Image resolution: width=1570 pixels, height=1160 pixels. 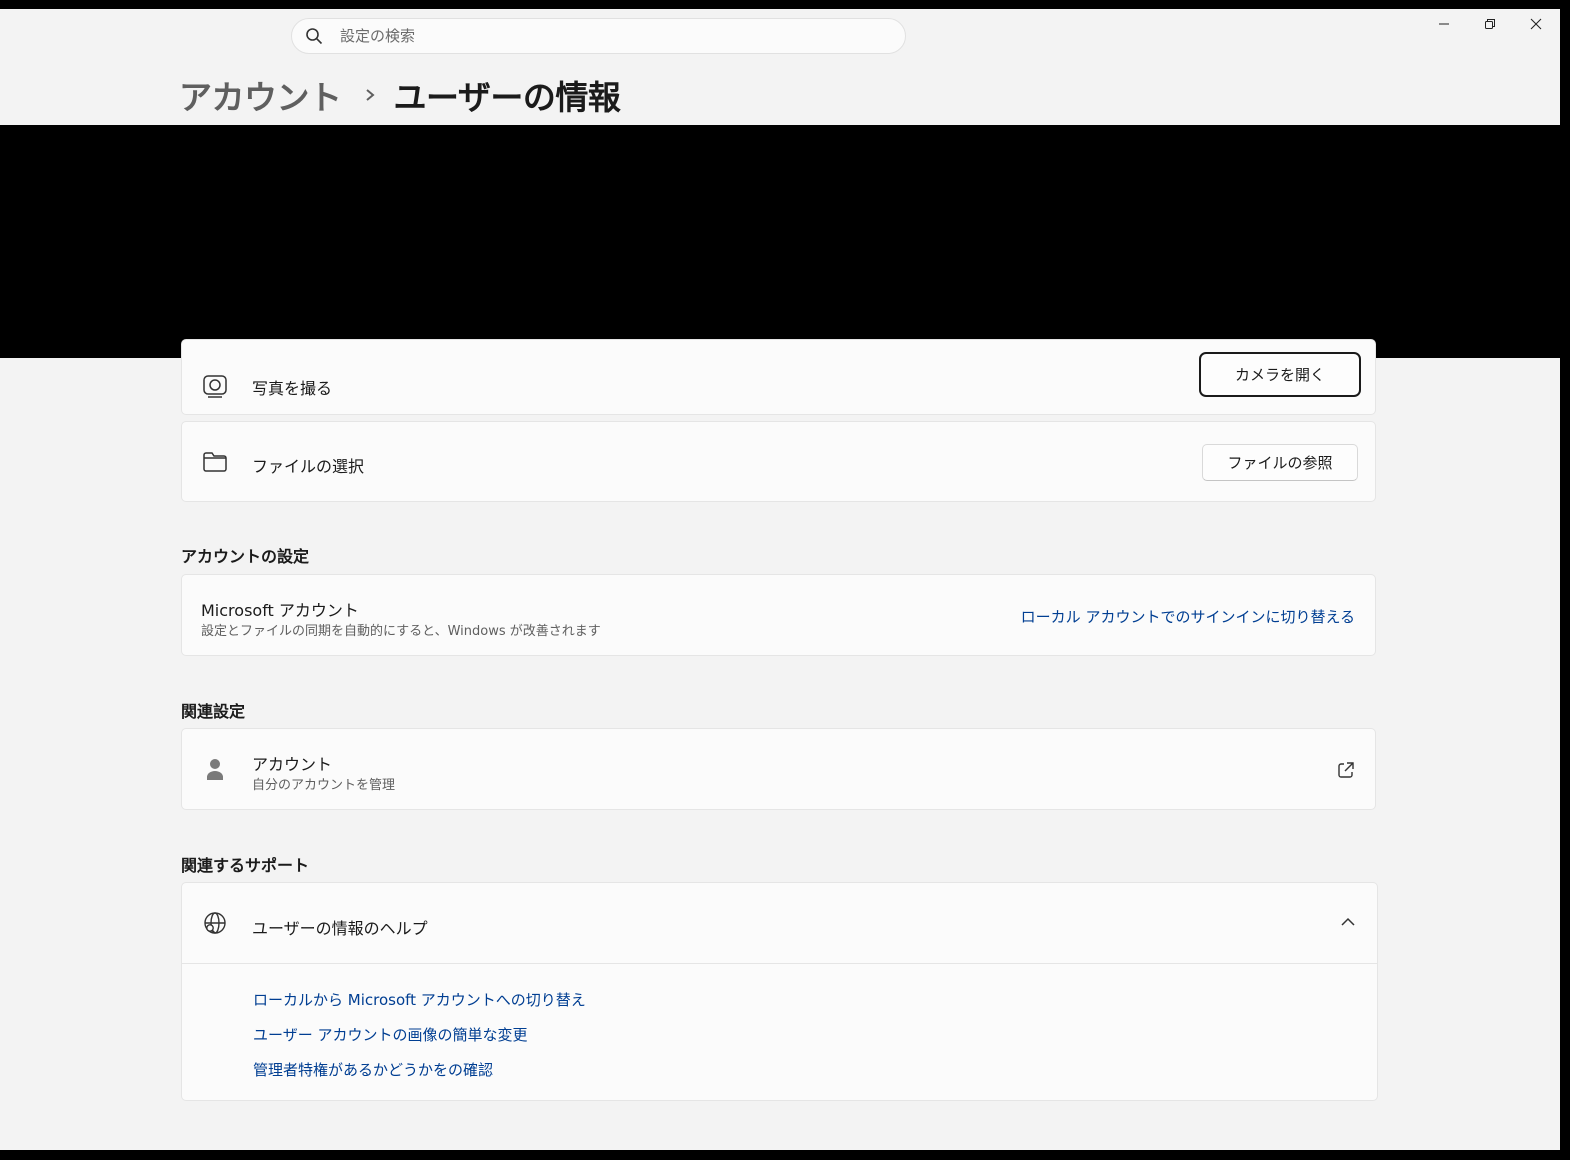 I want to click on related-support-heading: 関連するサポート, so click(x=245, y=865).